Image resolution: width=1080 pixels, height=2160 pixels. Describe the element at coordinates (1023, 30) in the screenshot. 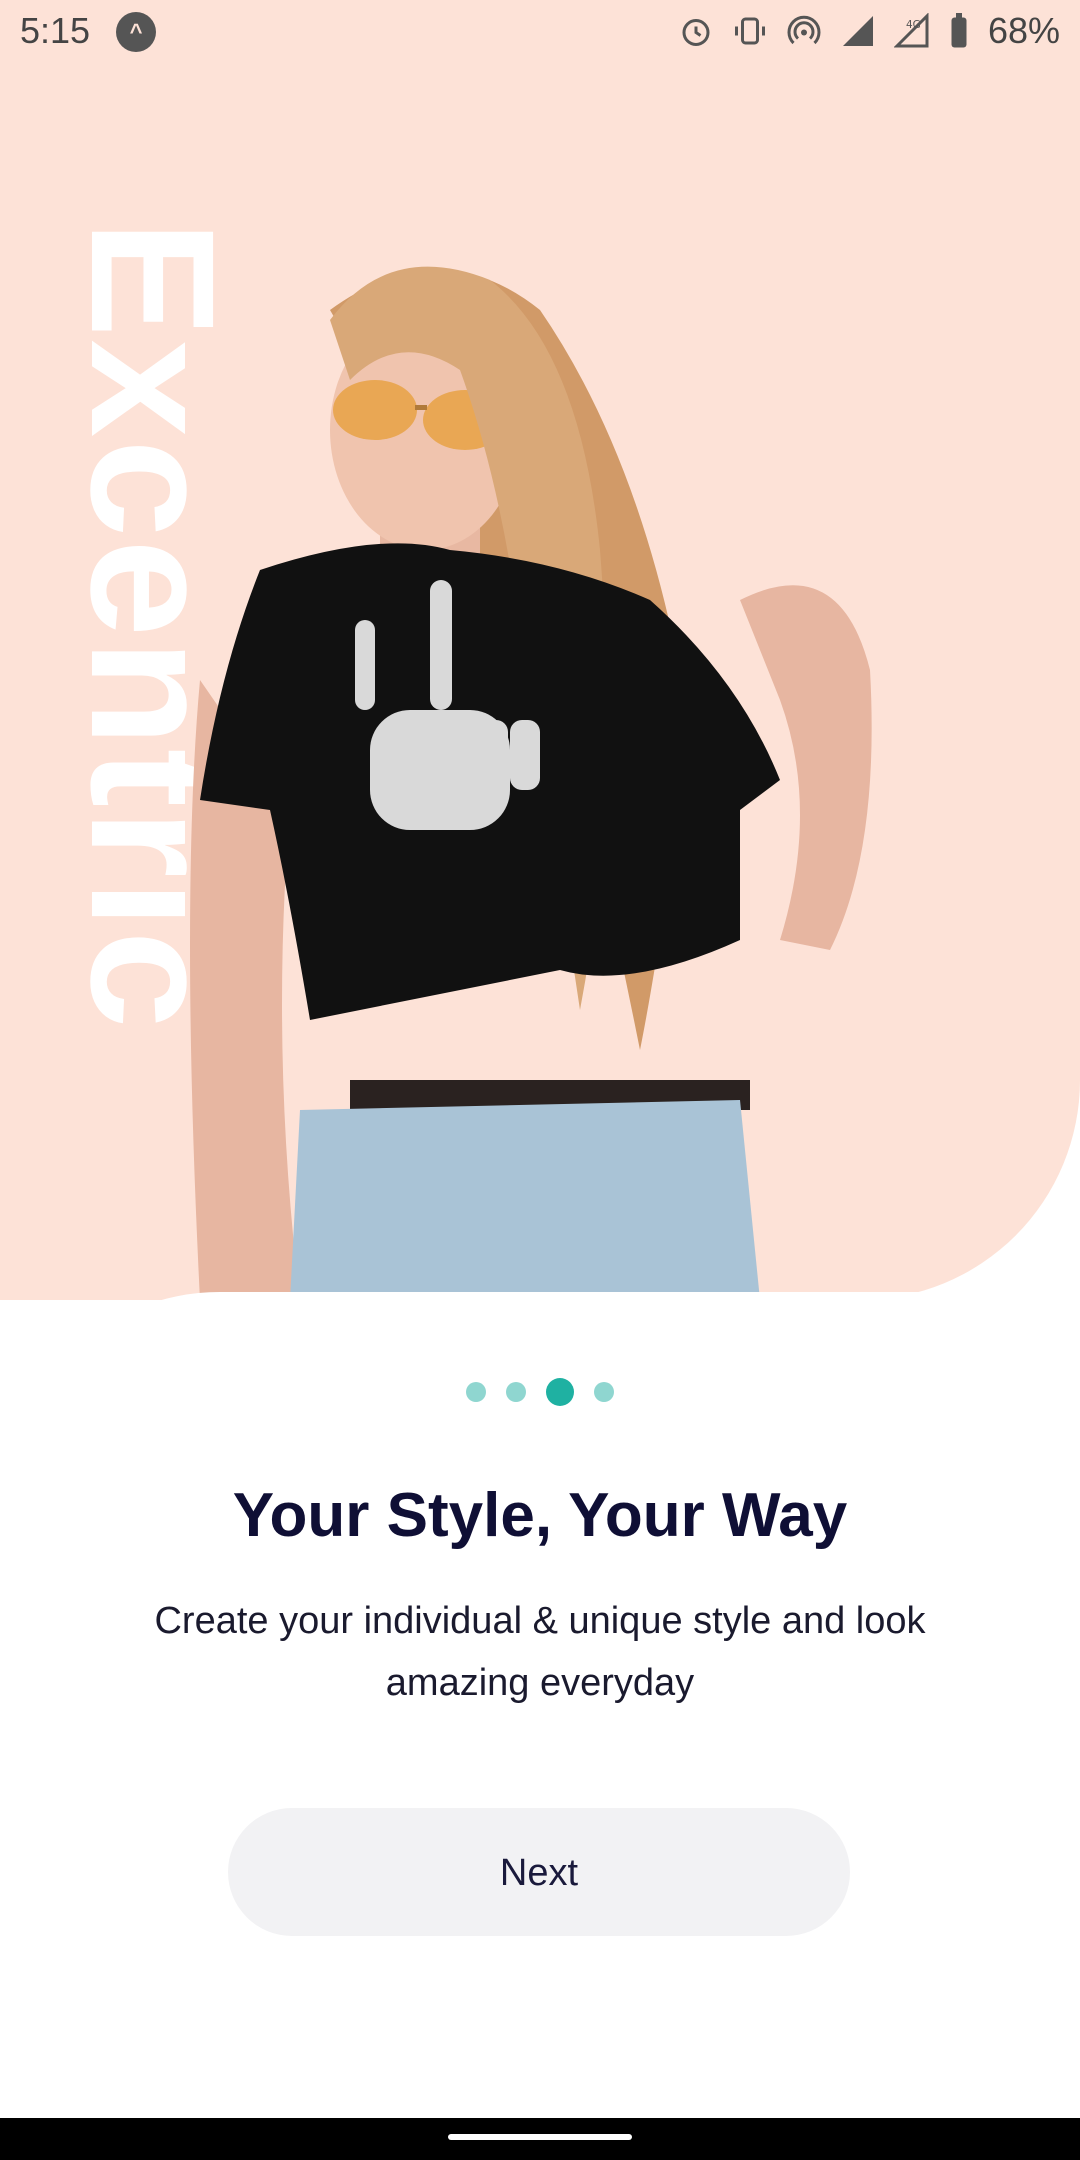

I see `battery-percent: 68%` at that location.